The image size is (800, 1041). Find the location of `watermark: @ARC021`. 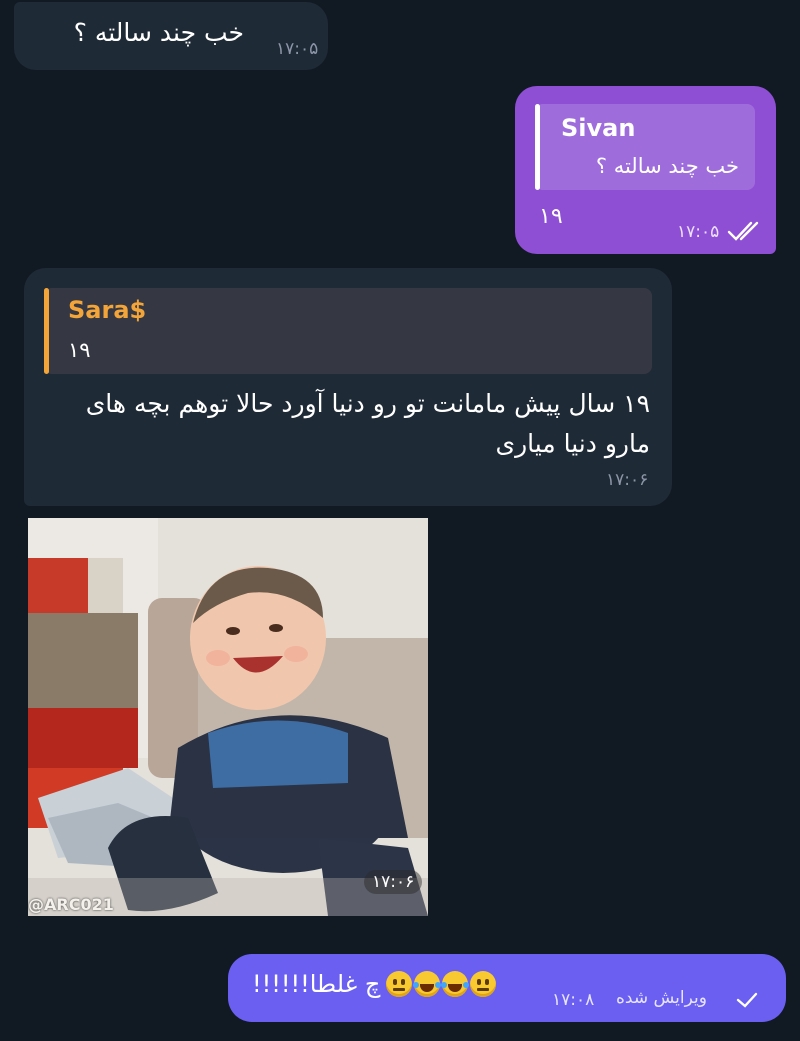

watermark: @ARC021 is located at coordinates (71, 904).